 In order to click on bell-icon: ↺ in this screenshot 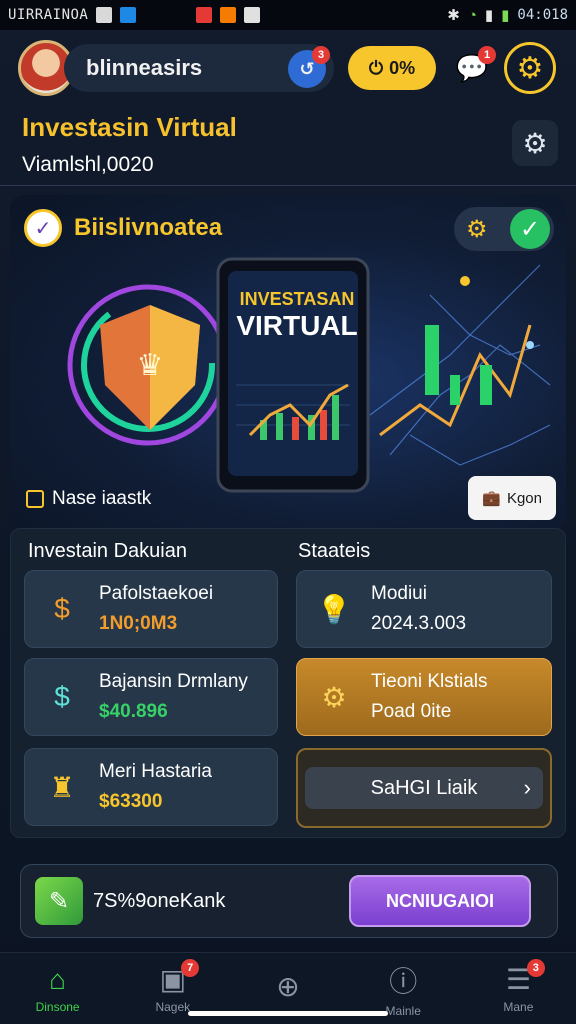, I will do `click(307, 68)`.